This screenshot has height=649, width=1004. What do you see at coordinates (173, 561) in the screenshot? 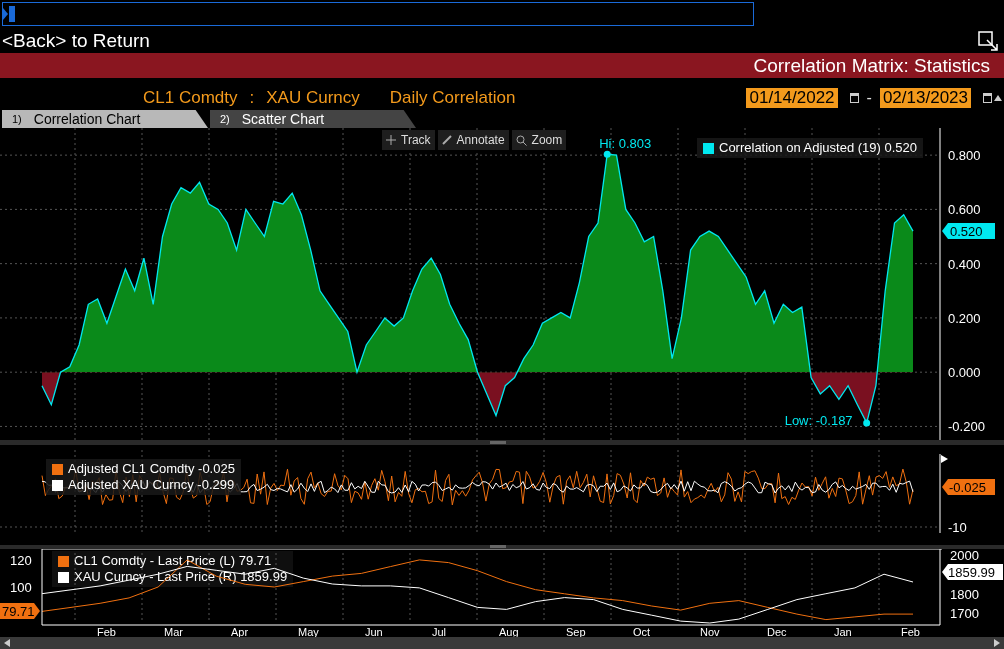
I see `legend-label: CL1 Comdty - Last Price (L) 79.71` at bounding box center [173, 561].